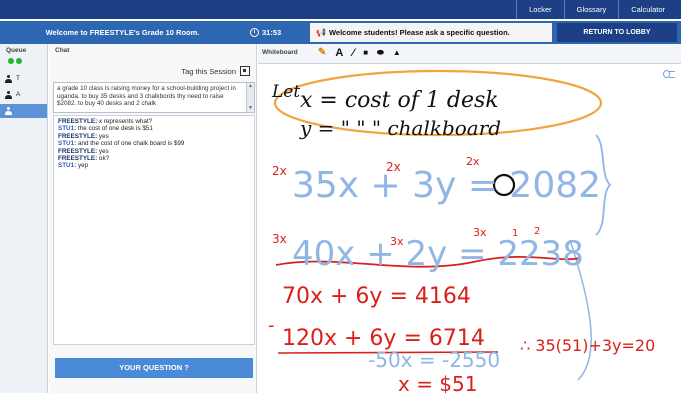  I want to click on ellipse-tool-icon: ⬬, so click(380, 53).